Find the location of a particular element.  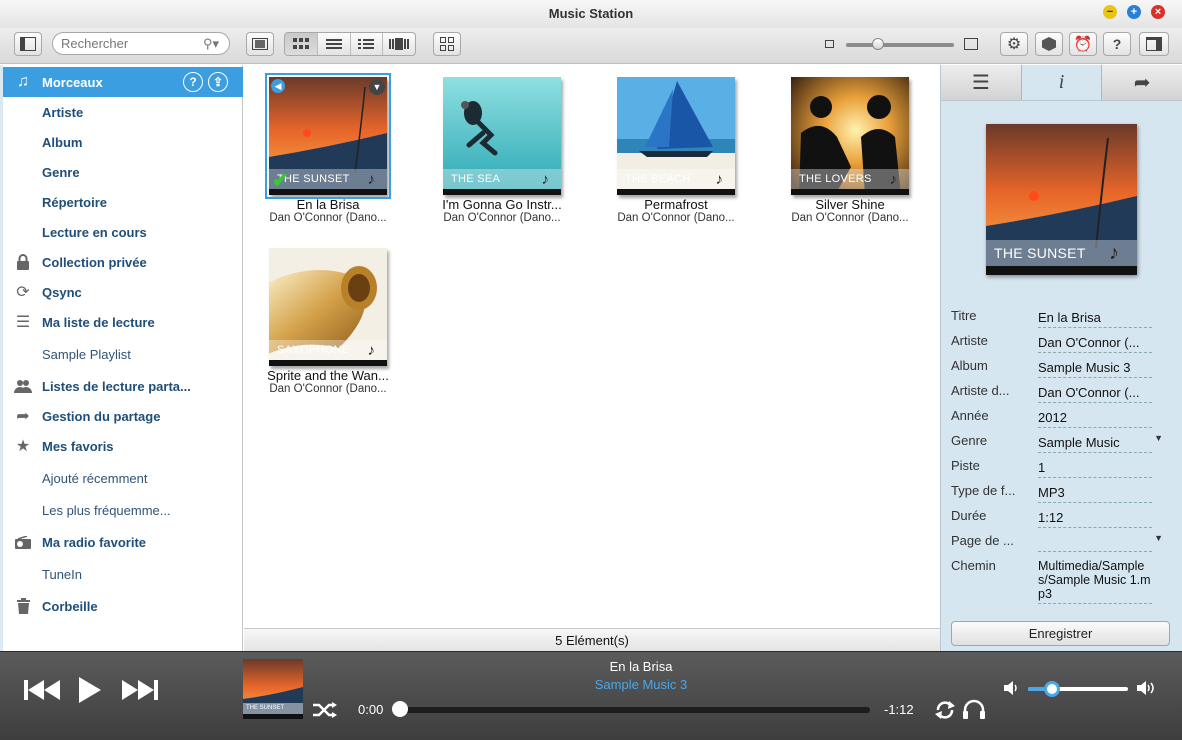

tab-info: i is located at coordinates (1062, 82).